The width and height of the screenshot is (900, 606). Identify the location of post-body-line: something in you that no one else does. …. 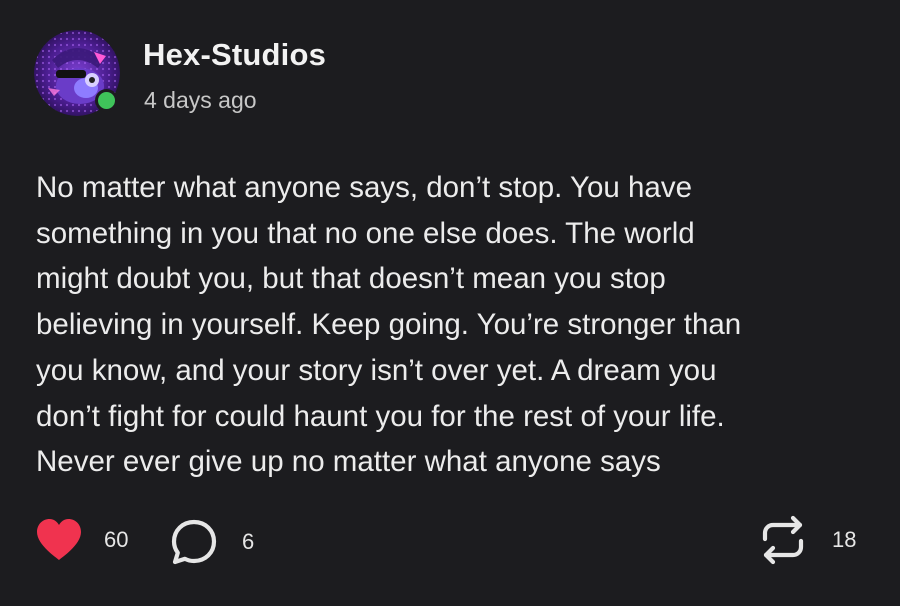
(365, 233).